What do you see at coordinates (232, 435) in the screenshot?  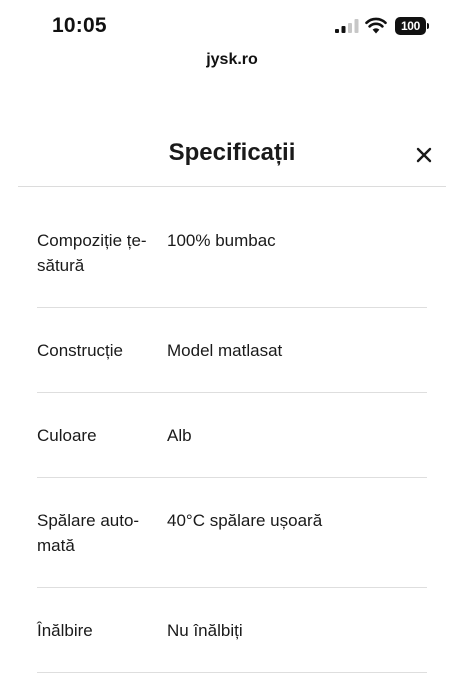 I see `spec-row-color: Culoare Alb` at bounding box center [232, 435].